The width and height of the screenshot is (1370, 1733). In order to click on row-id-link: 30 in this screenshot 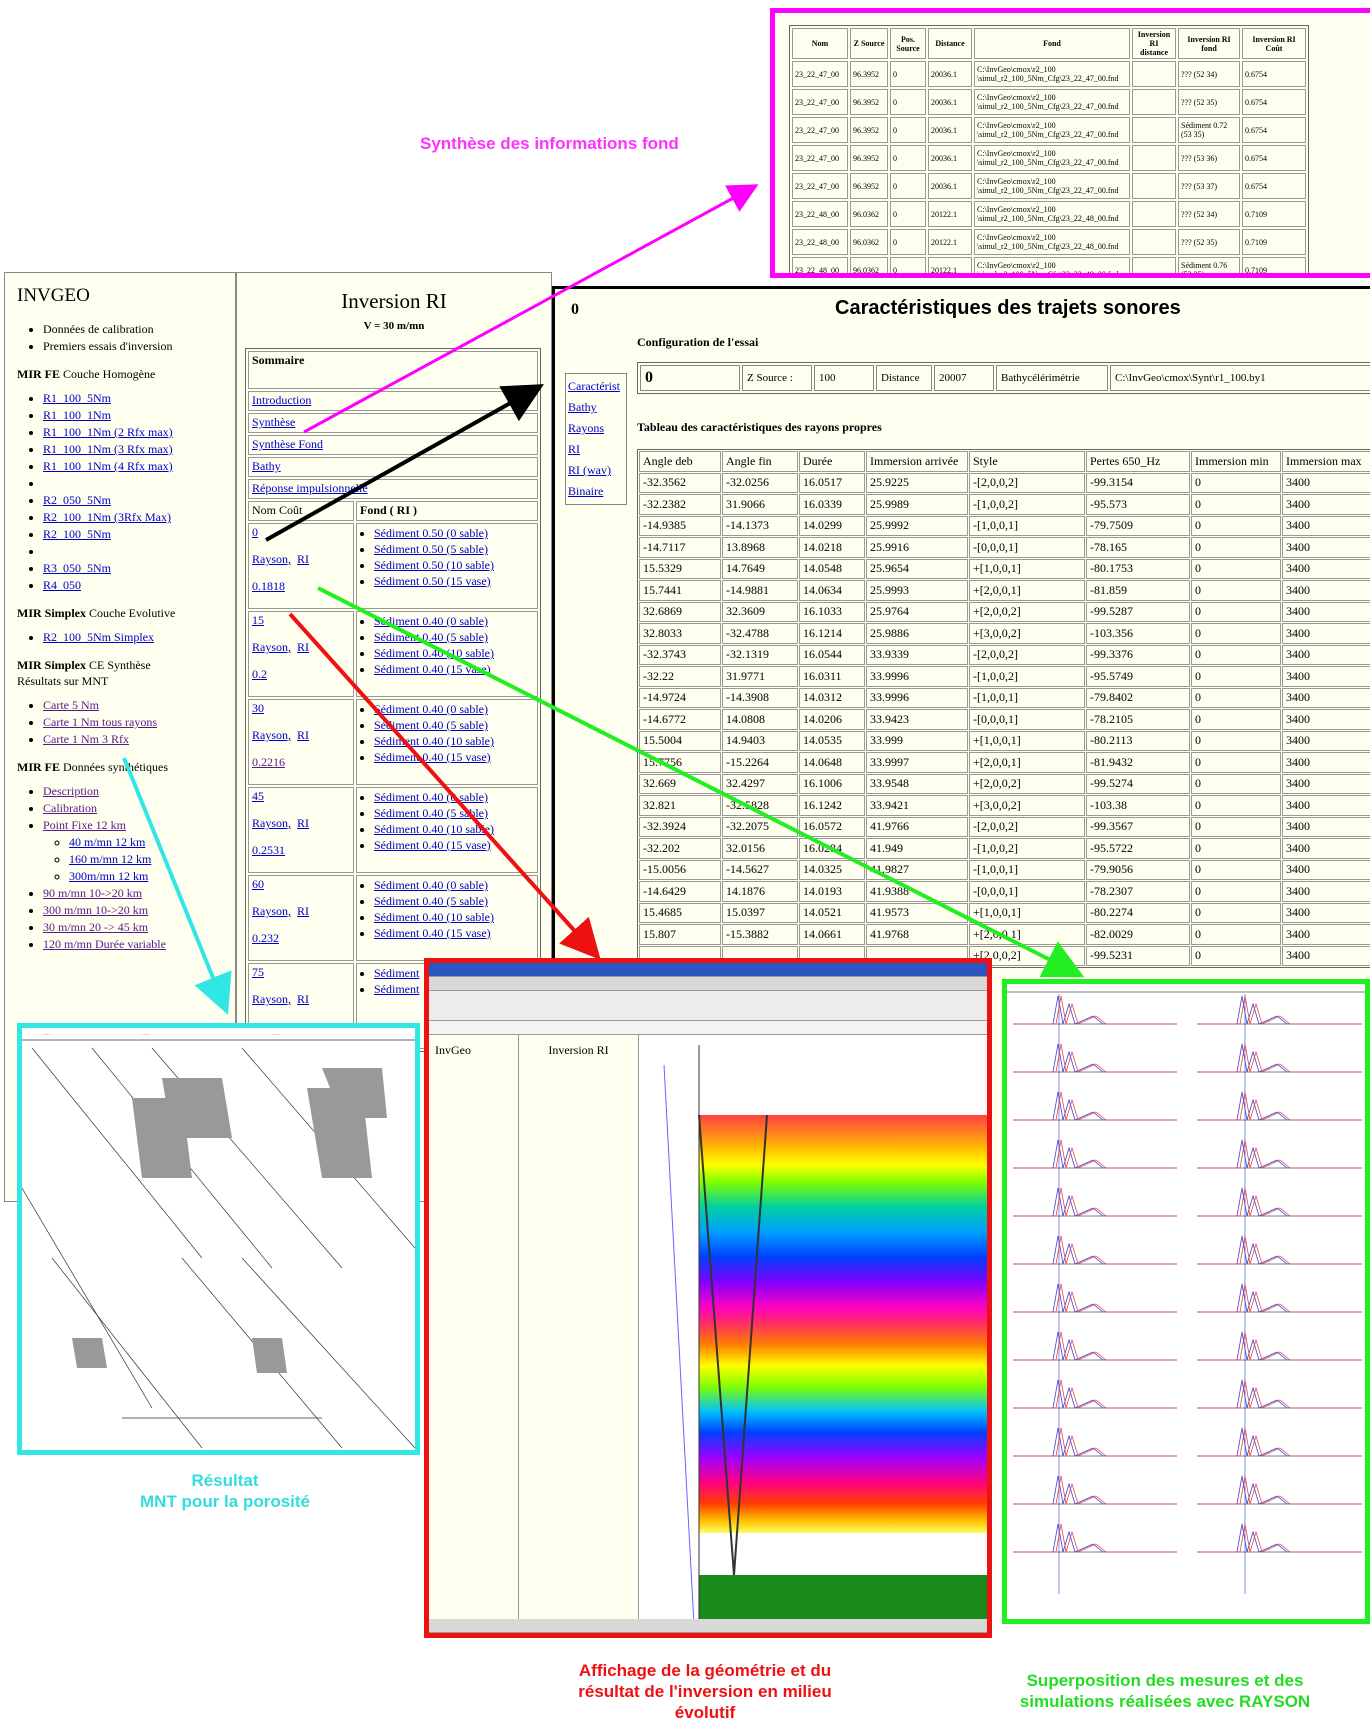, I will do `click(258, 708)`.